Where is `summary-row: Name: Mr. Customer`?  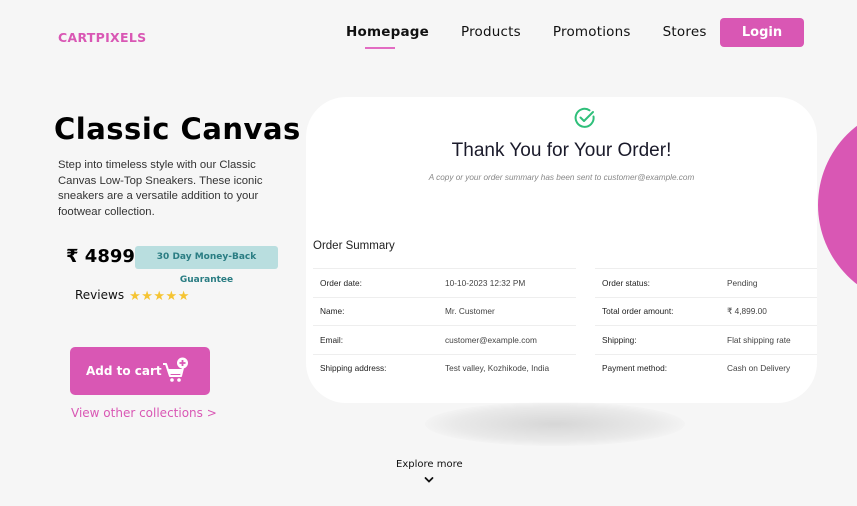 summary-row: Name: Mr. Customer is located at coordinates (444, 311).